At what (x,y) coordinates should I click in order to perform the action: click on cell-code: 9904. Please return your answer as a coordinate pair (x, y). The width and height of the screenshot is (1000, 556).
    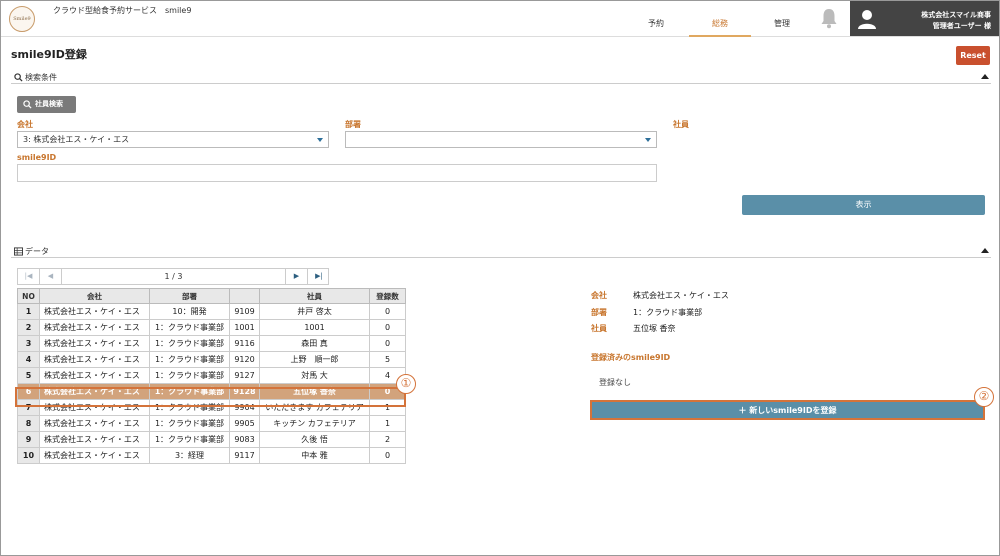
    Looking at the image, I should click on (244, 407).